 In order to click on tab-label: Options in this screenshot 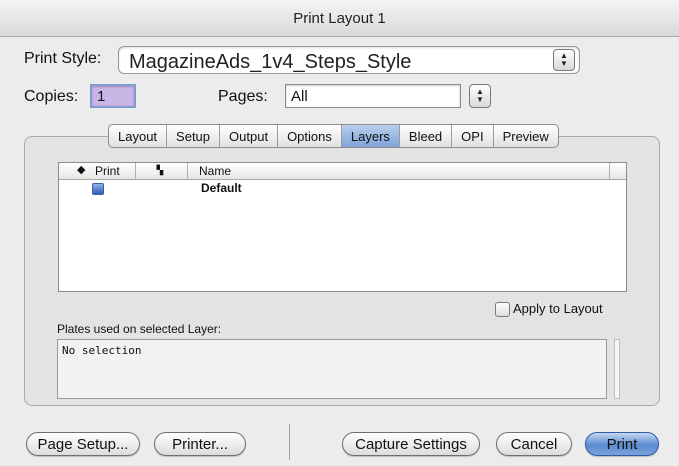, I will do `click(309, 136)`.